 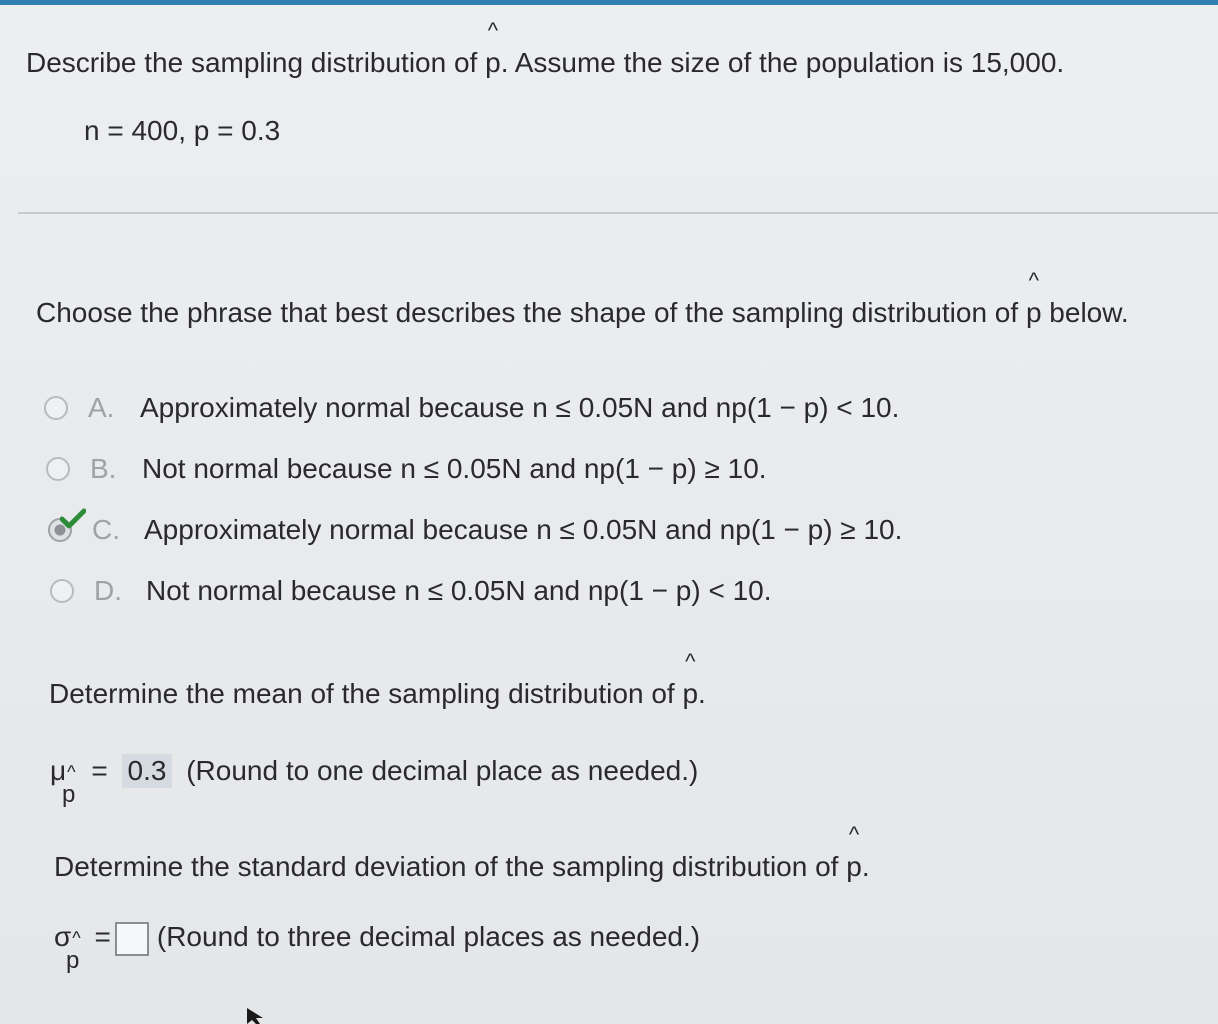 What do you see at coordinates (131, 938) in the screenshot?
I see `sd-answer-input` at bounding box center [131, 938].